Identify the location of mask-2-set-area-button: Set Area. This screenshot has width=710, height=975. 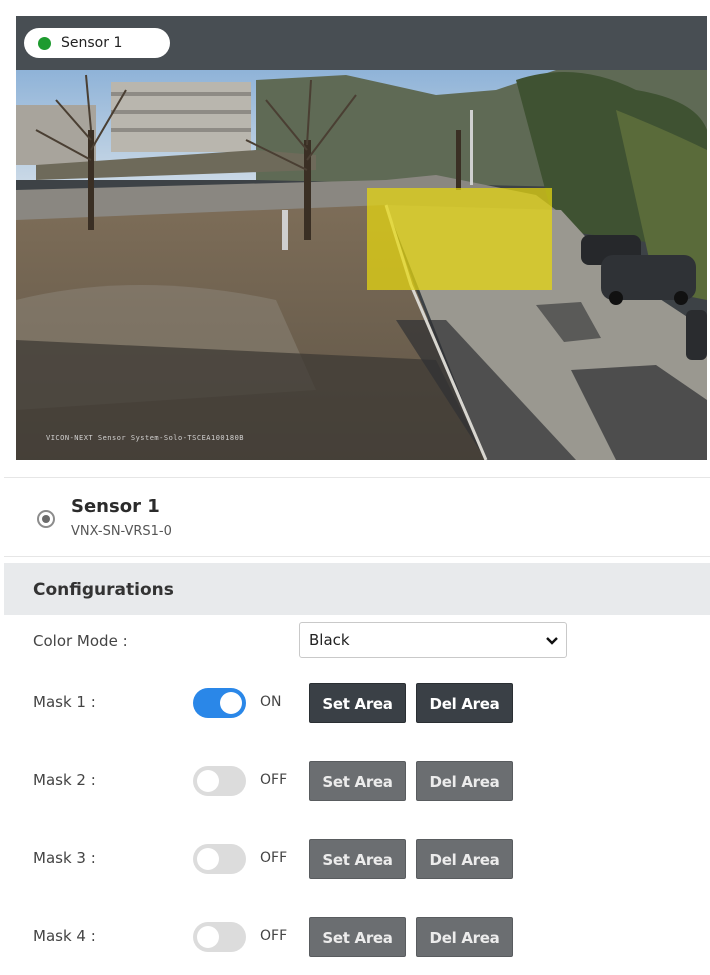
(357, 781).